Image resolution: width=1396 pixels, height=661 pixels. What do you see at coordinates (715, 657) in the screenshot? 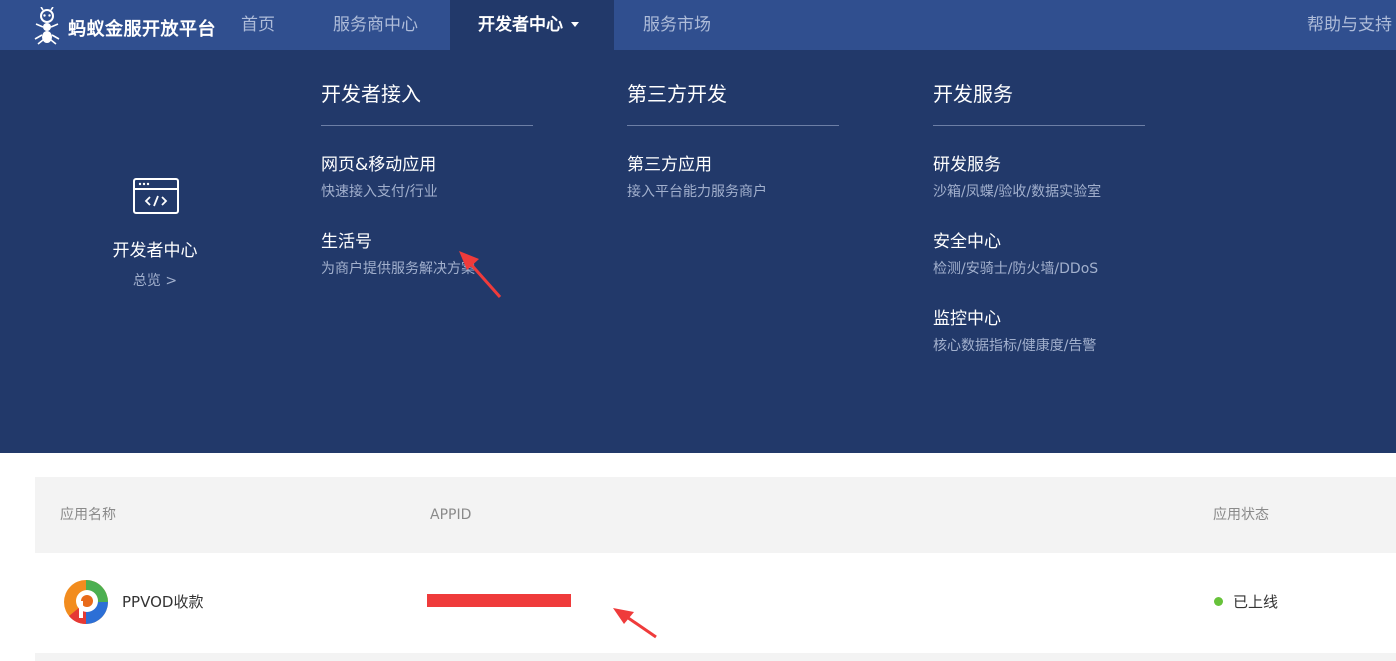
I see `table-next-row-edge` at bounding box center [715, 657].